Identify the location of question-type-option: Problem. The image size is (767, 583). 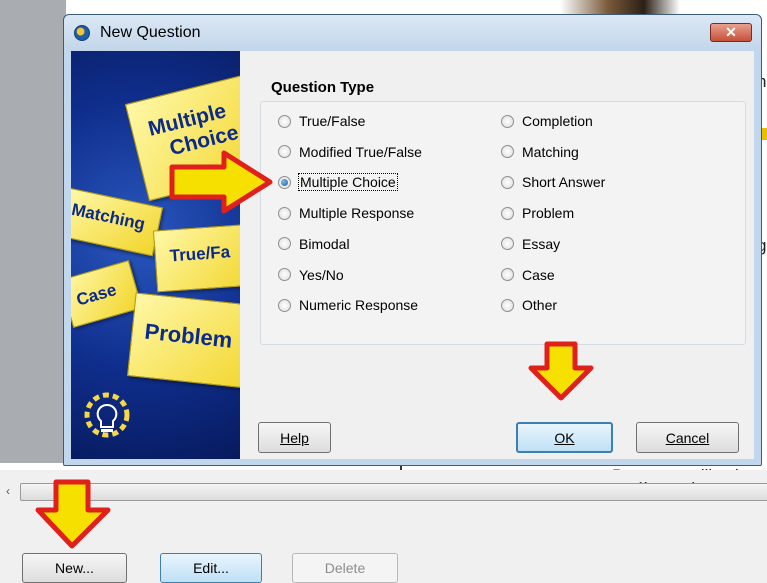
(537, 213).